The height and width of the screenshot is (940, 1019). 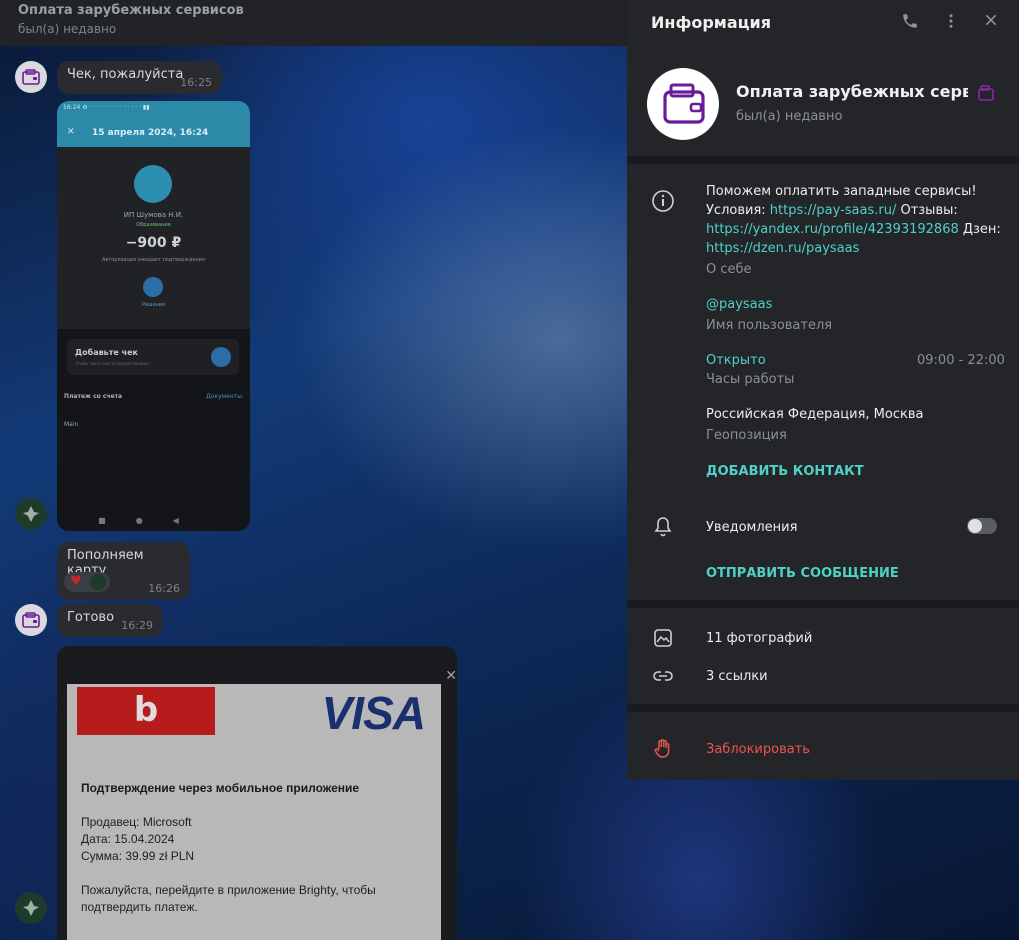 I want to click on about-dzen-label: Дзен:, so click(x=979, y=229).